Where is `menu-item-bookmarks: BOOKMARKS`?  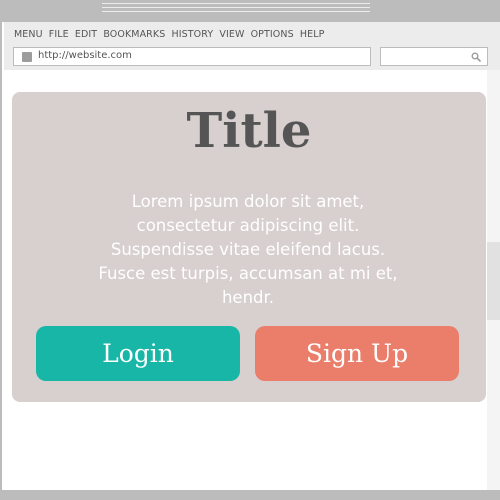 menu-item-bookmarks: BOOKMARKS is located at coordinates (134, 34).